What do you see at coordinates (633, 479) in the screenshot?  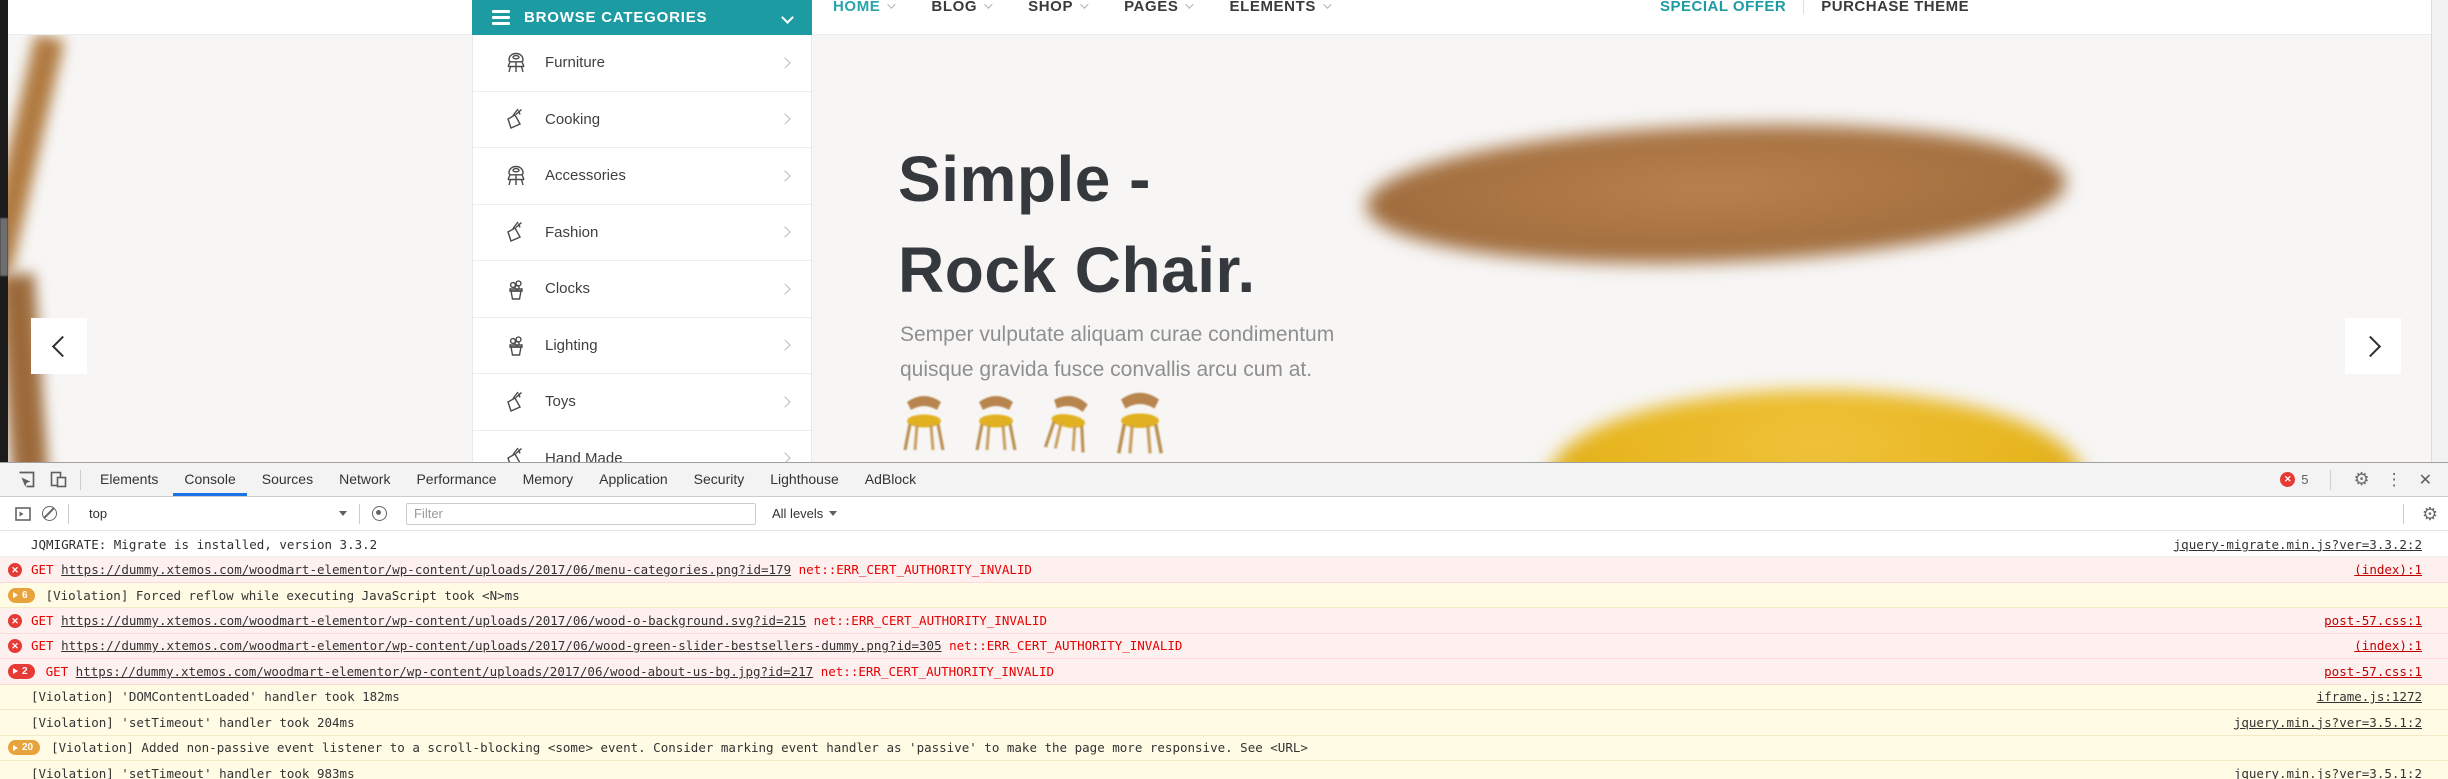 I see `tab-application: Application` at bounding box center [633, 479].